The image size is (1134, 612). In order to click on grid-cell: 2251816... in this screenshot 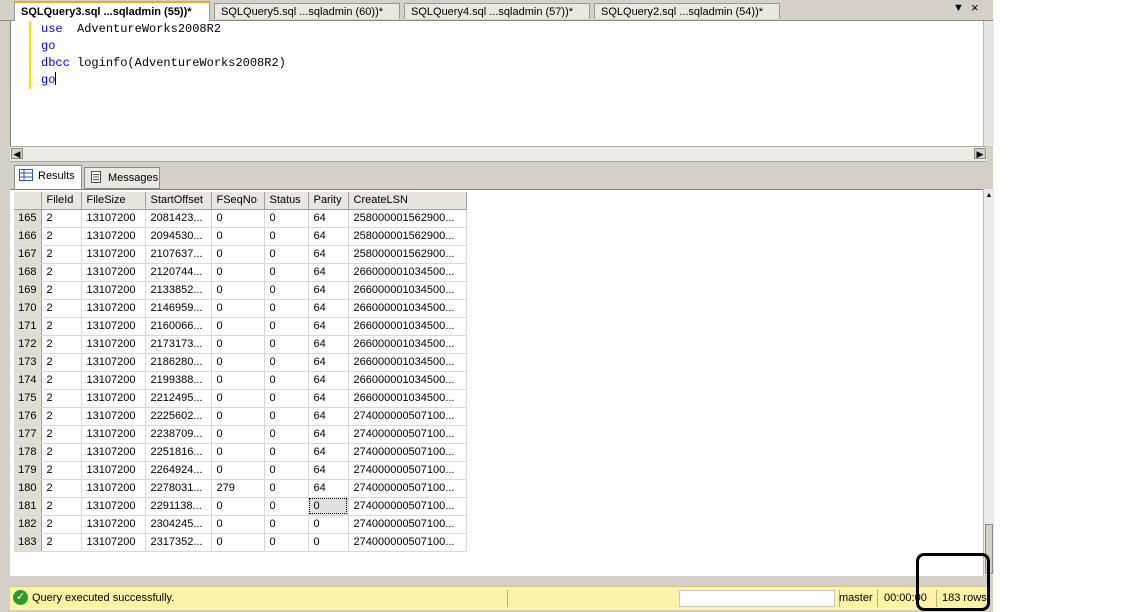, I will do `click(178, 452)`.